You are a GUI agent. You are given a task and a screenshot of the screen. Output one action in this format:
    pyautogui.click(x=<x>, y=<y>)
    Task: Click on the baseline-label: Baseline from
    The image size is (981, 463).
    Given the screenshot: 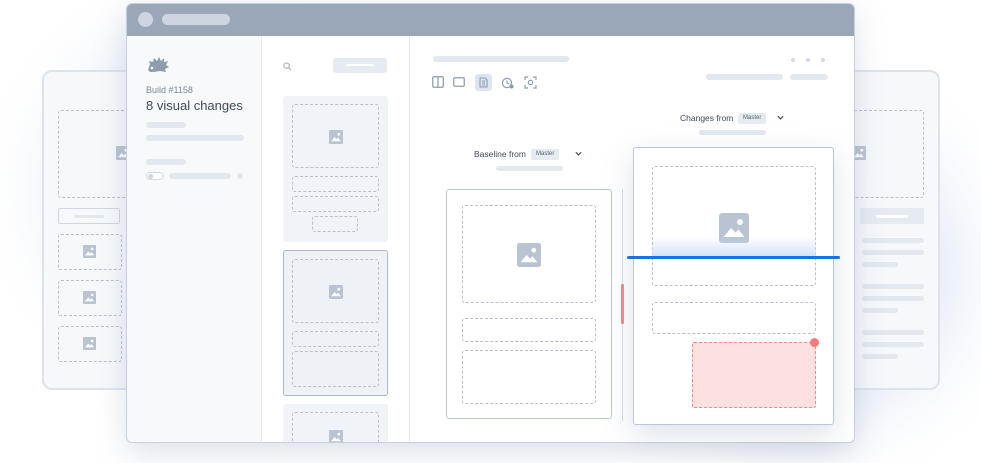 What is the action you would take?
    pyautogui.click(x=500, y=154)
    